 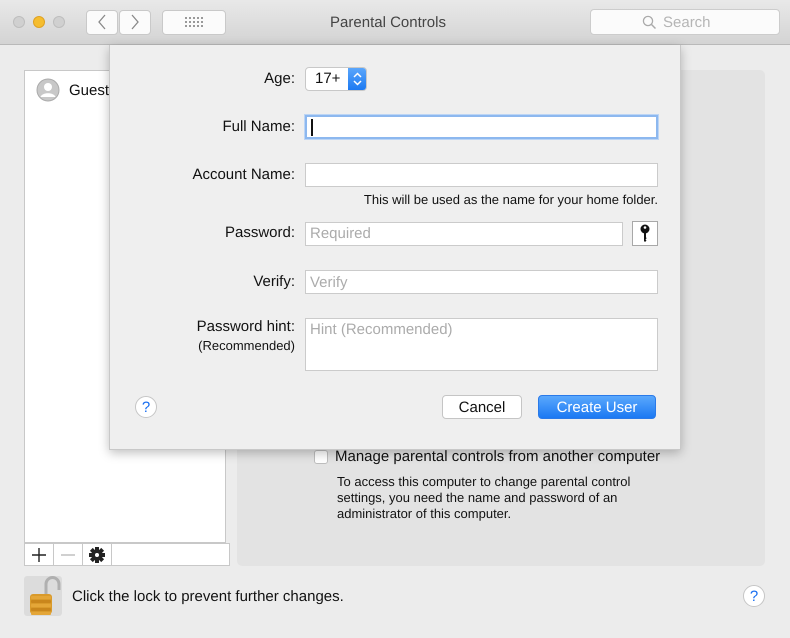 I want to click on grid-icon, so click(x=194, y=22).